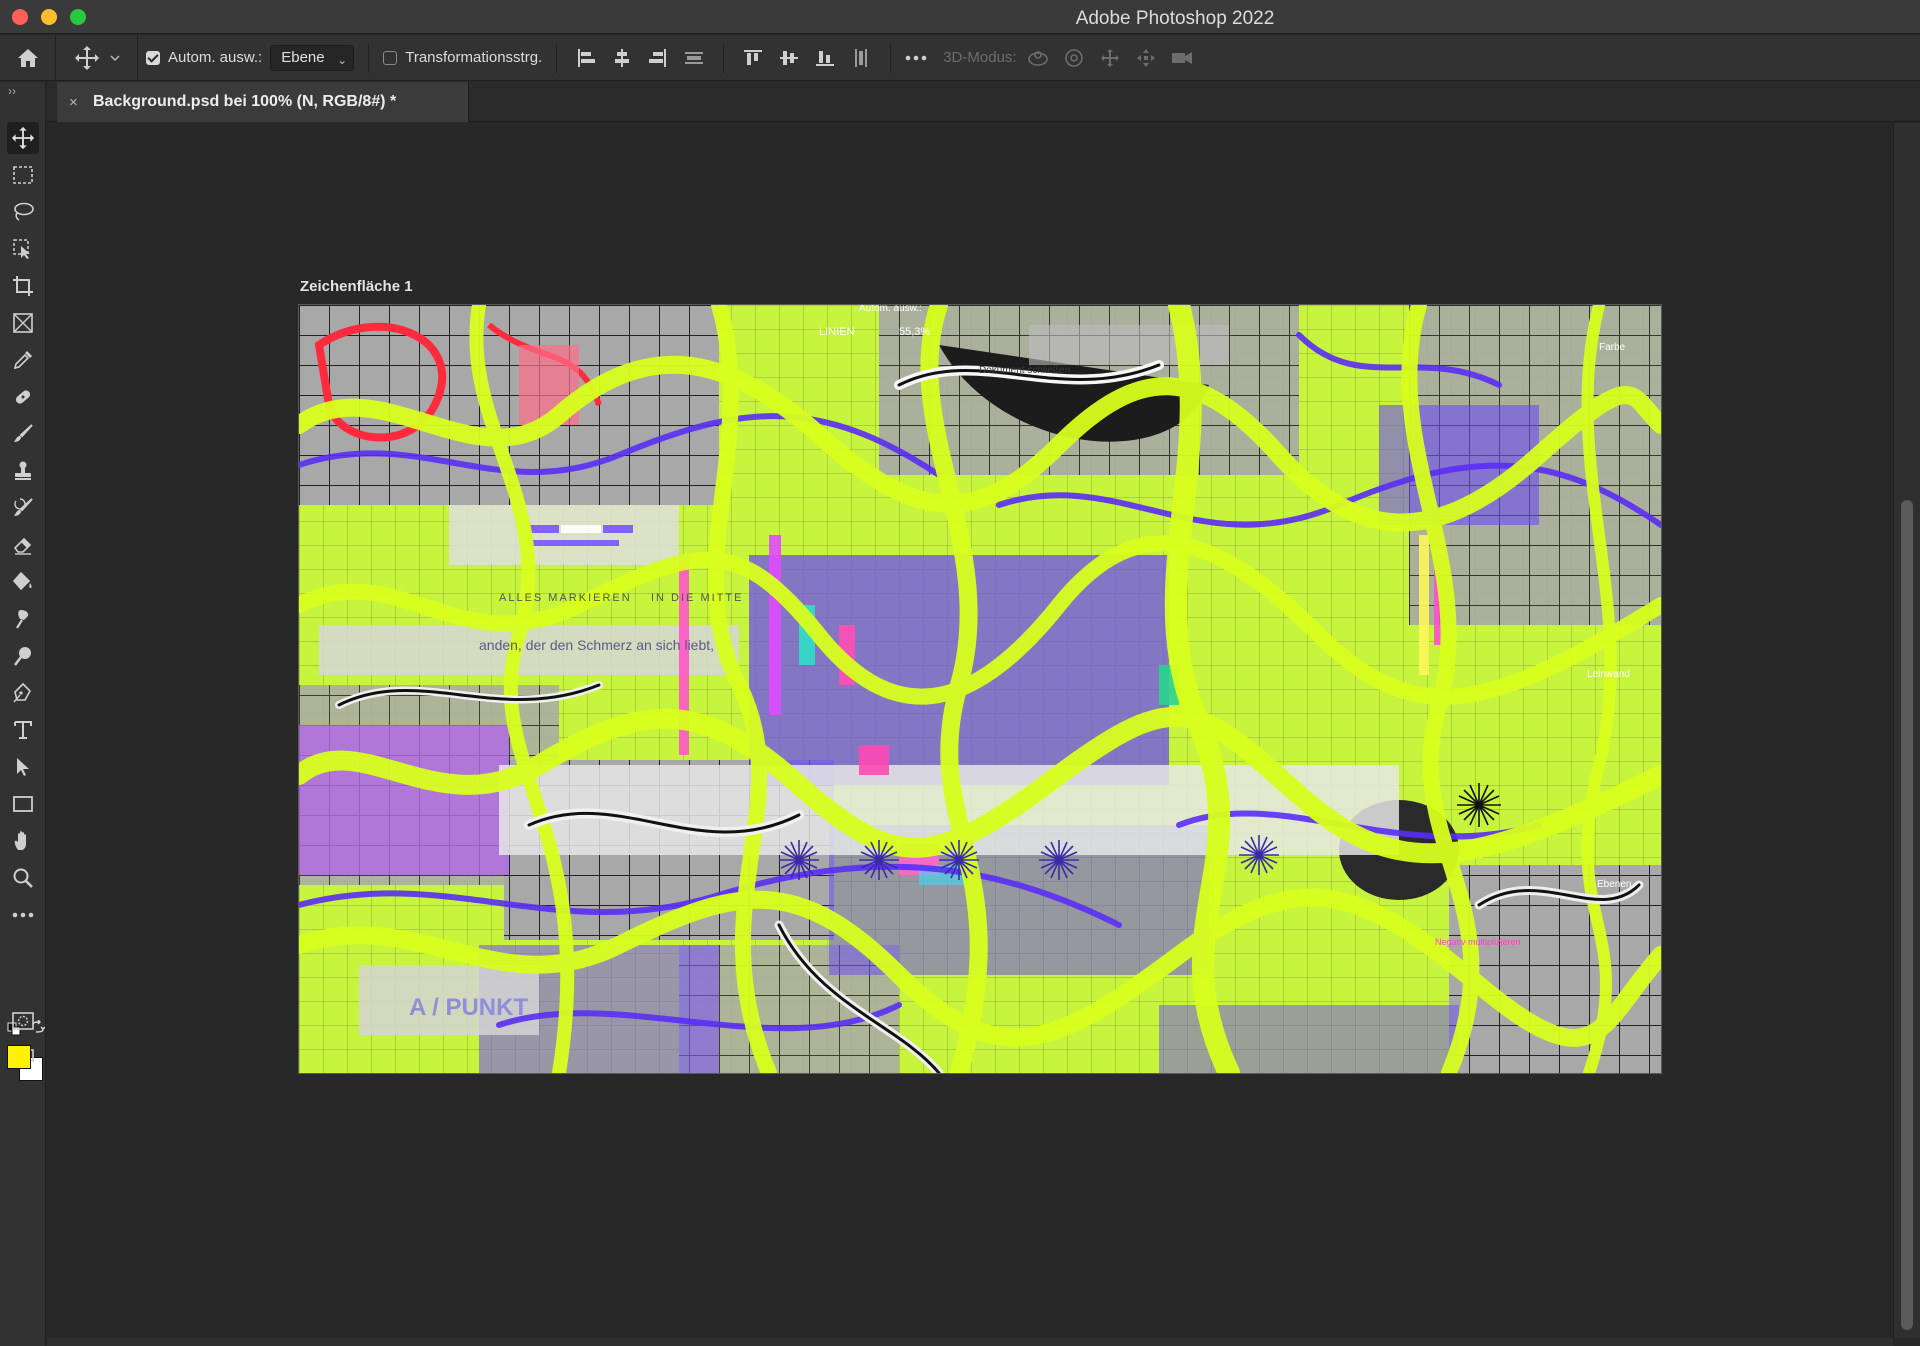  I want to click on tools-panel: ››, so click(23, 714).